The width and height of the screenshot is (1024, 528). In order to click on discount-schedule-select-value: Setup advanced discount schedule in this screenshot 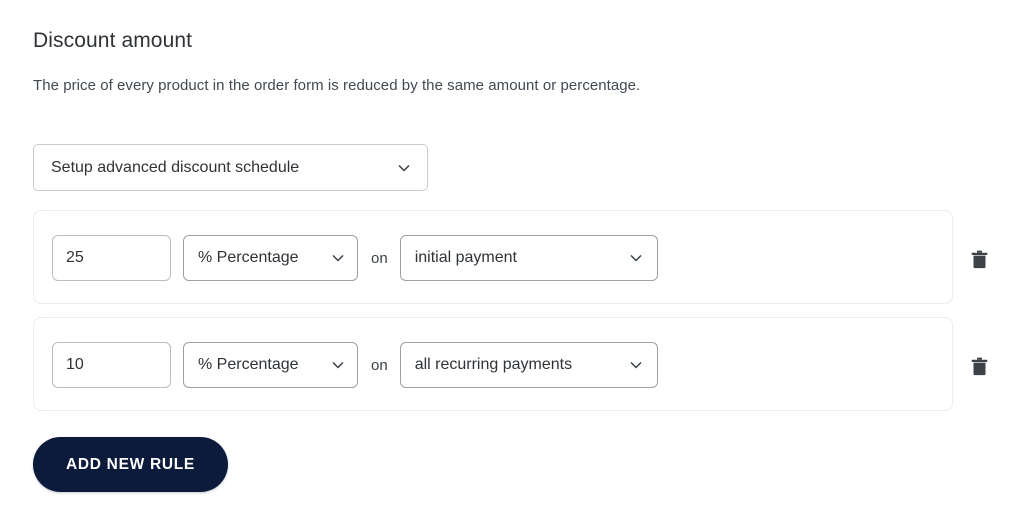, I will do `click(175, 167)`.